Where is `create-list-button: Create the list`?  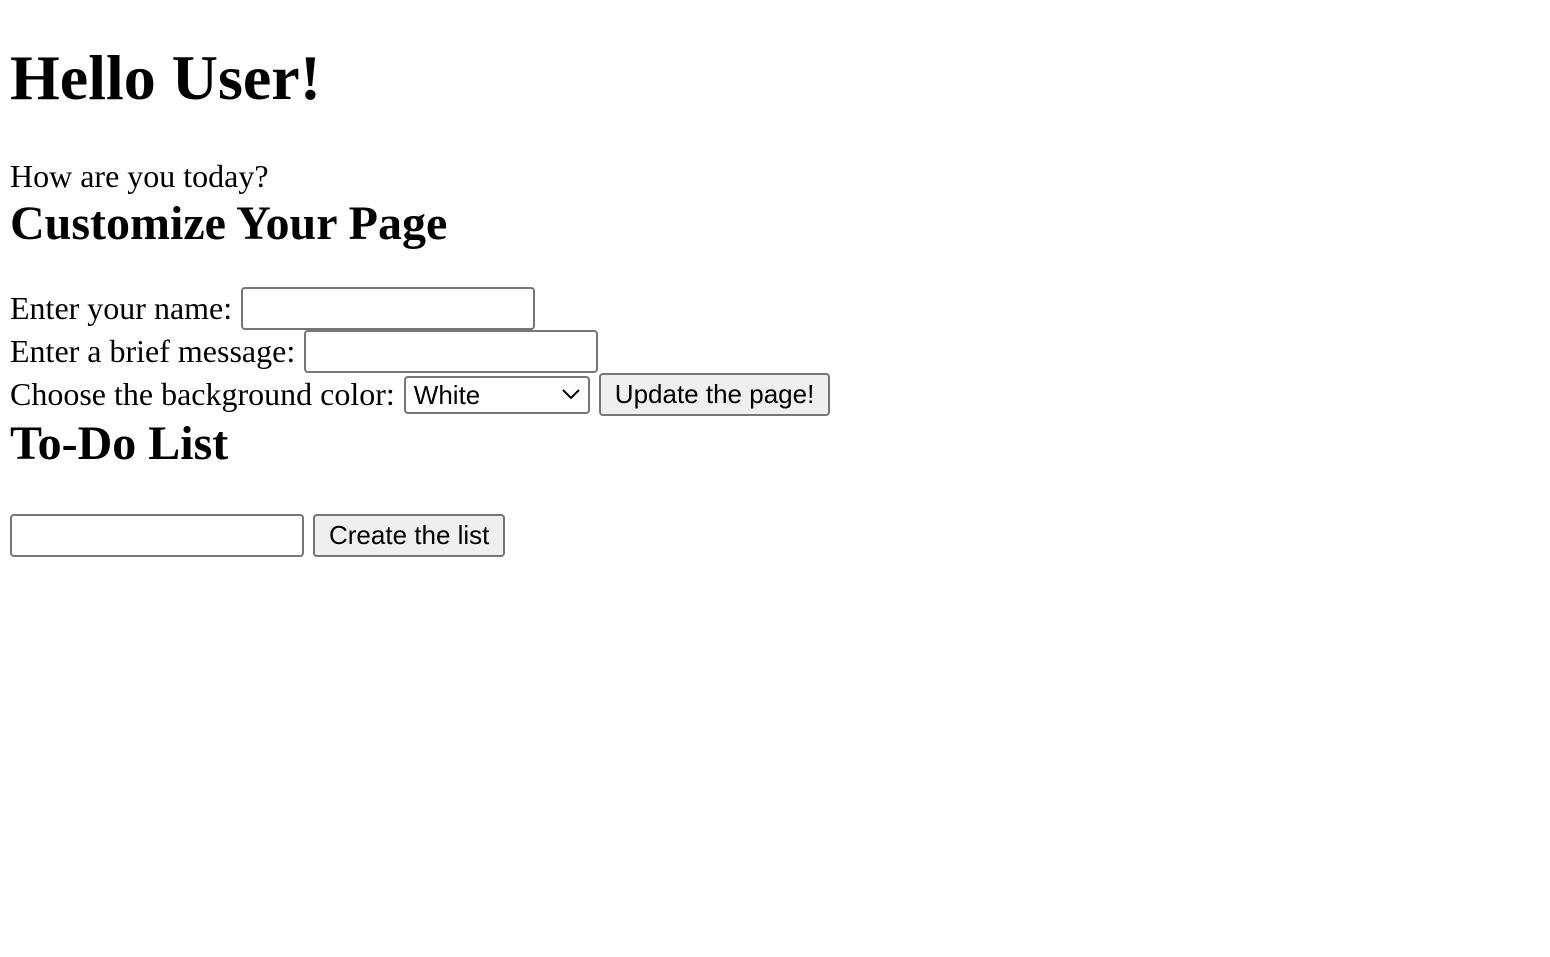 create-list-button: Create the list is located at coordinates (409, 535).